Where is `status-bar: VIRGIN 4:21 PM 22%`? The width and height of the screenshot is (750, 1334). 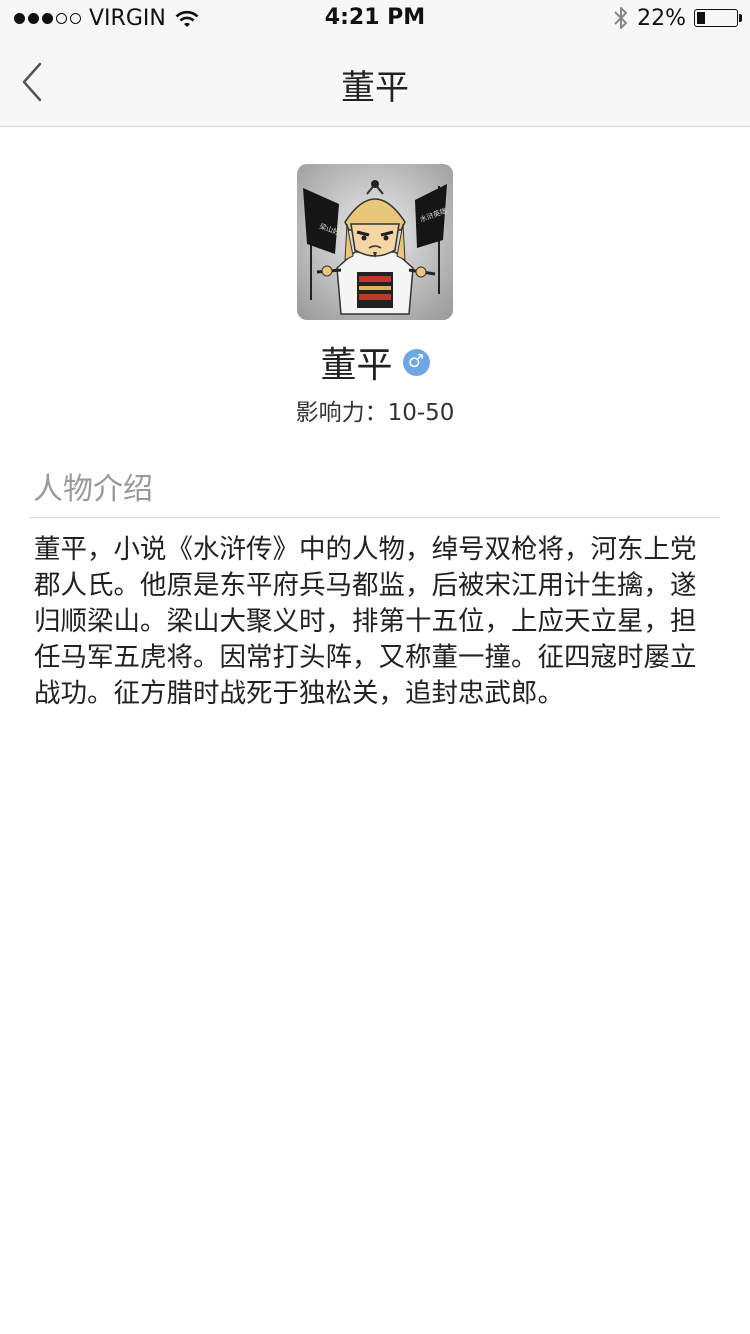 status-bar: VIRGIN 4:21 PM 22% is located at coordinates (375, 19).